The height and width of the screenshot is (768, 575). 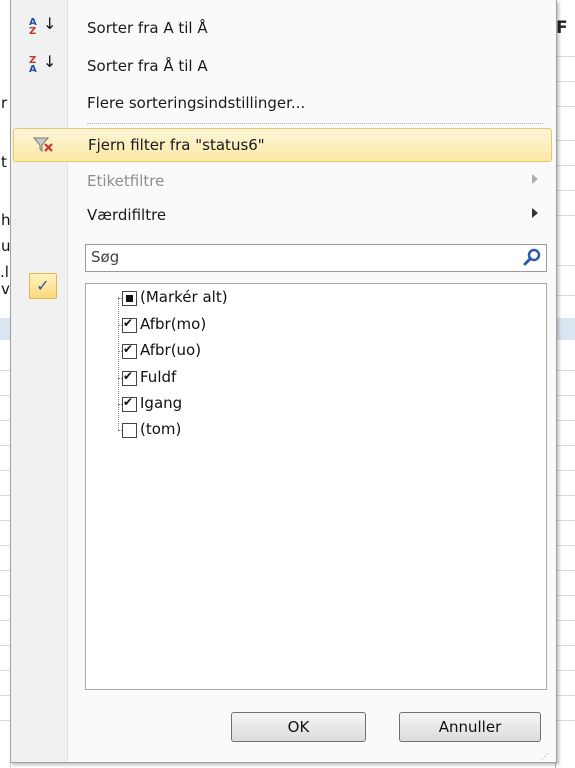 What do you see at coordinates (546, 756) in the screenshot?
I see `resize-grip-icon: ⋰` at bounding box center [546, 756].